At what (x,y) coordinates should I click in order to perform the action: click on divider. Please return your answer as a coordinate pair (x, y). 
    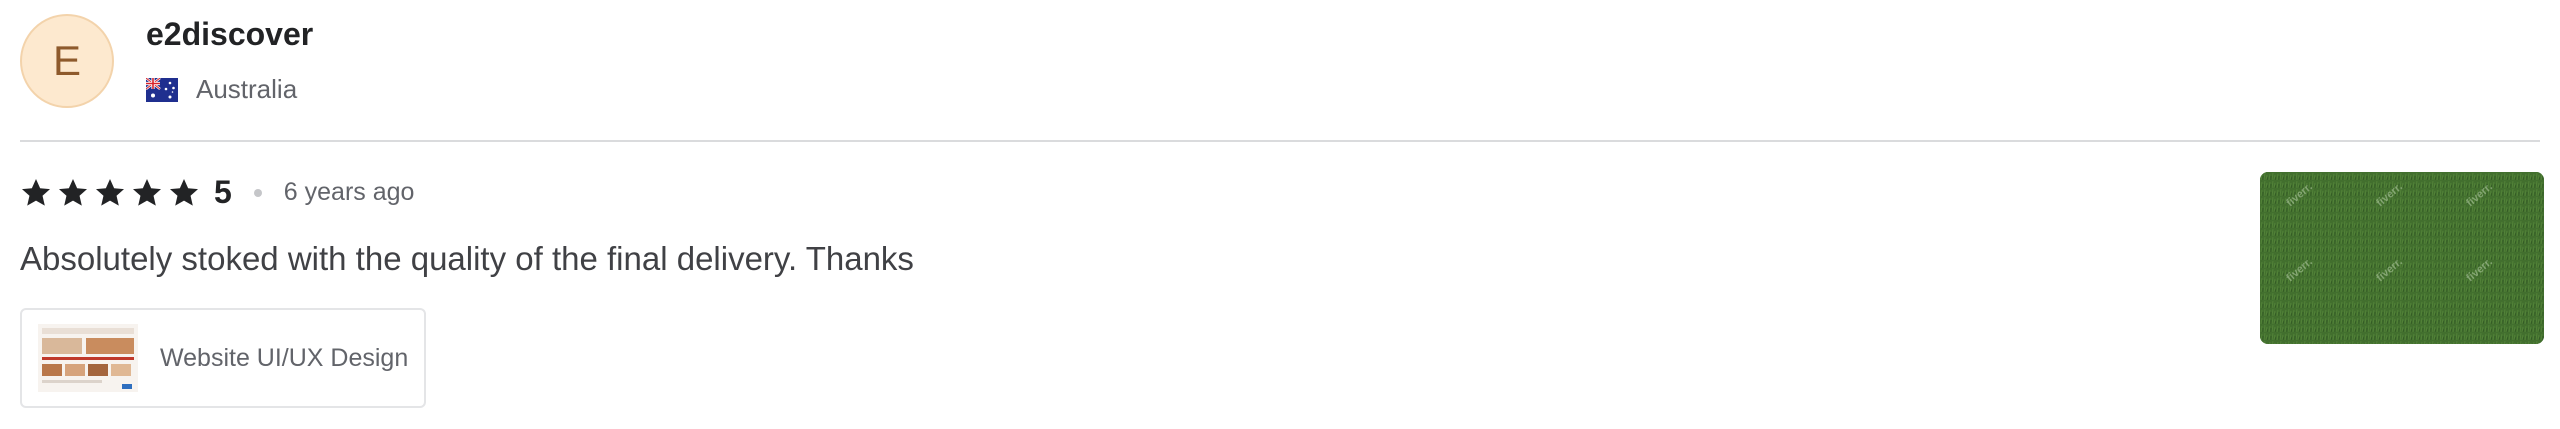
    Looking at the image, I should click on (1280, 141).